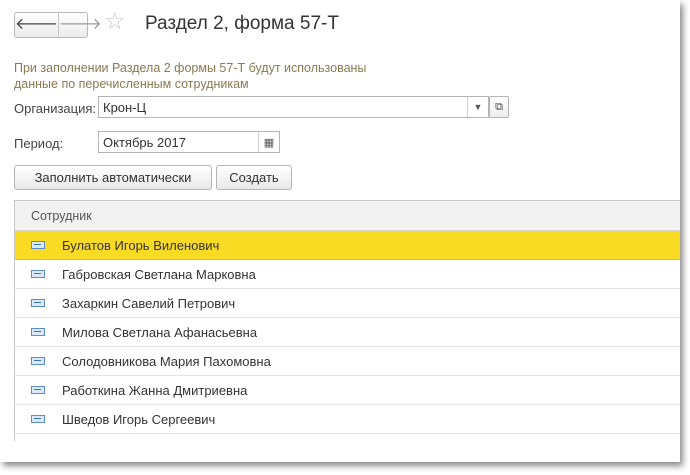 The width and height of the screenshot is (690, 475). I want to click on page-title: Раздел 2, форма 57-Т, so click(242, 23).